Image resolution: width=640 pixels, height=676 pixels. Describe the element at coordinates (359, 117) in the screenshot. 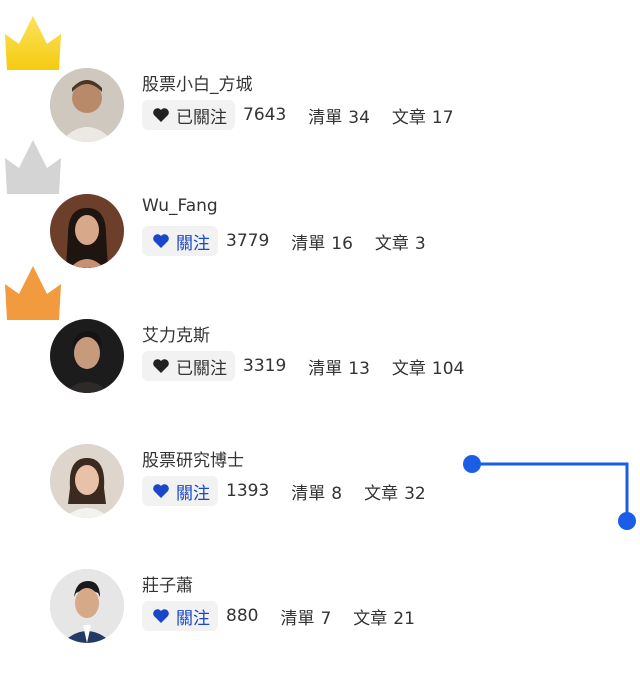

I see `lists-count: 34` at that location.